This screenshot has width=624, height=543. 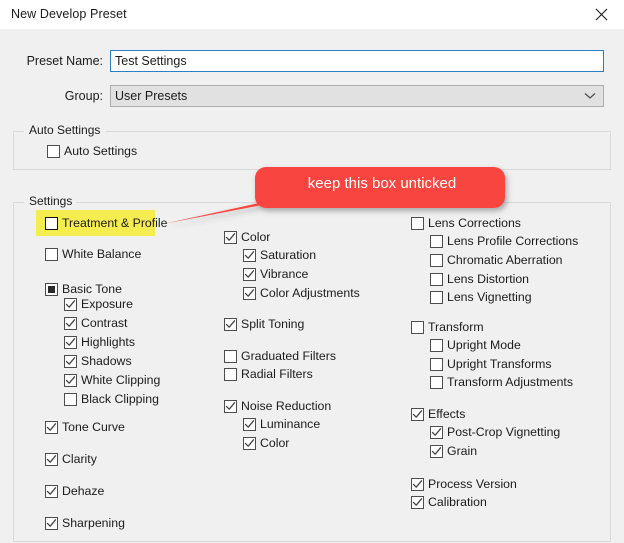 I want to click on checkbox-label: White Balance, so click(x=102, y=254).